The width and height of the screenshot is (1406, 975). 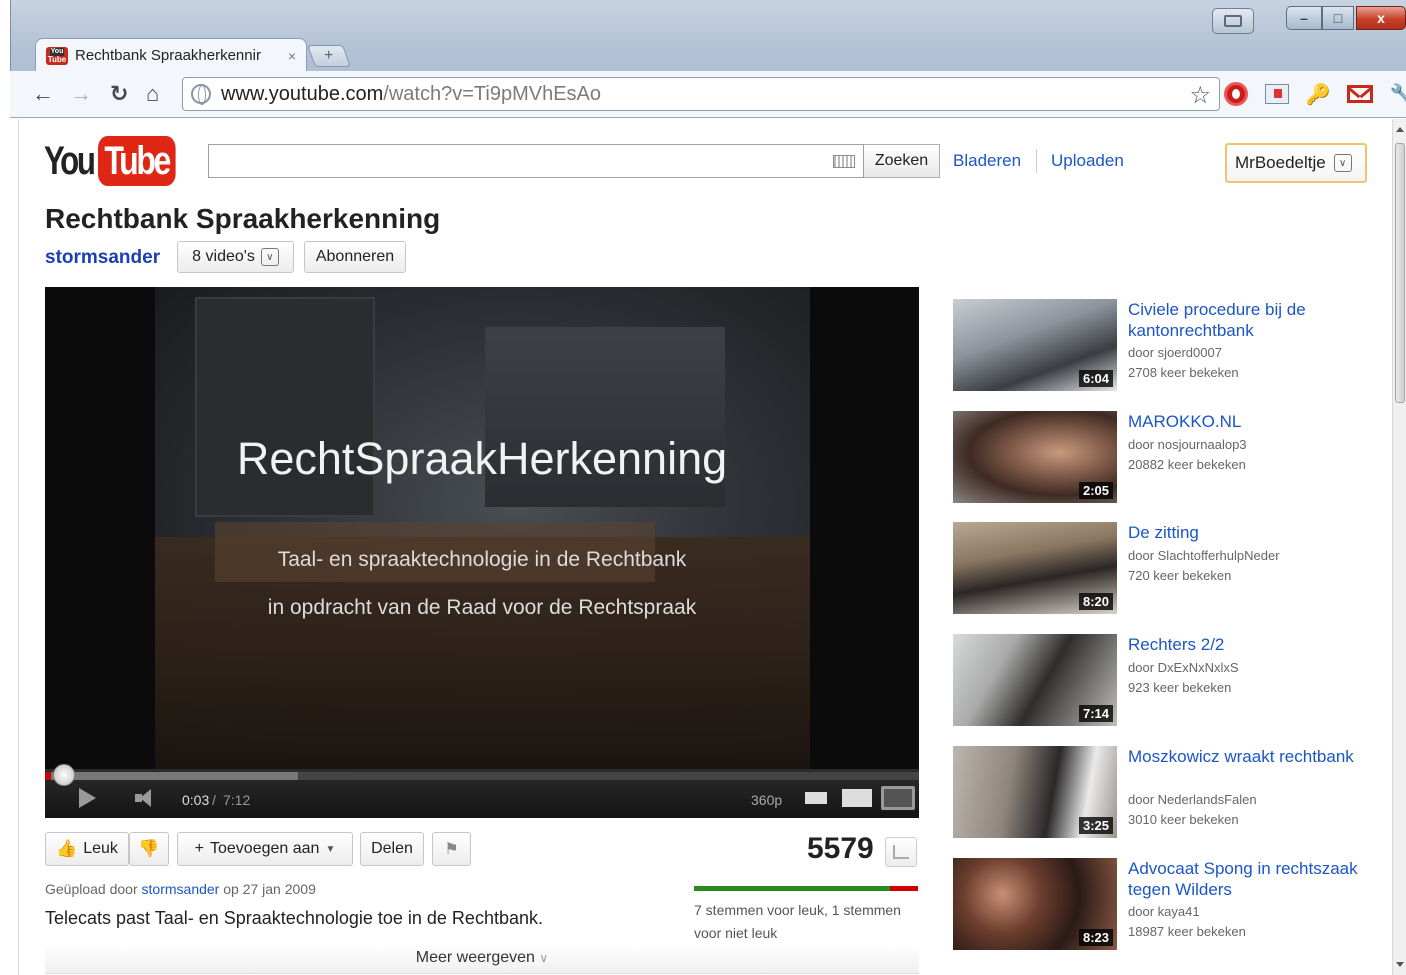 I want to click on small-player-icon, so click(x=816, y=798).